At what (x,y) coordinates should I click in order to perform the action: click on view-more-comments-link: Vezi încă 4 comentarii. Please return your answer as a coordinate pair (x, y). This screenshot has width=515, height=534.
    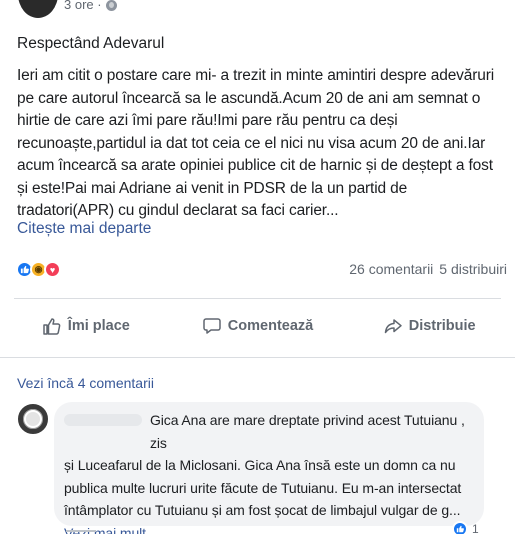
    Looking at the image, I should click on (85, 383).